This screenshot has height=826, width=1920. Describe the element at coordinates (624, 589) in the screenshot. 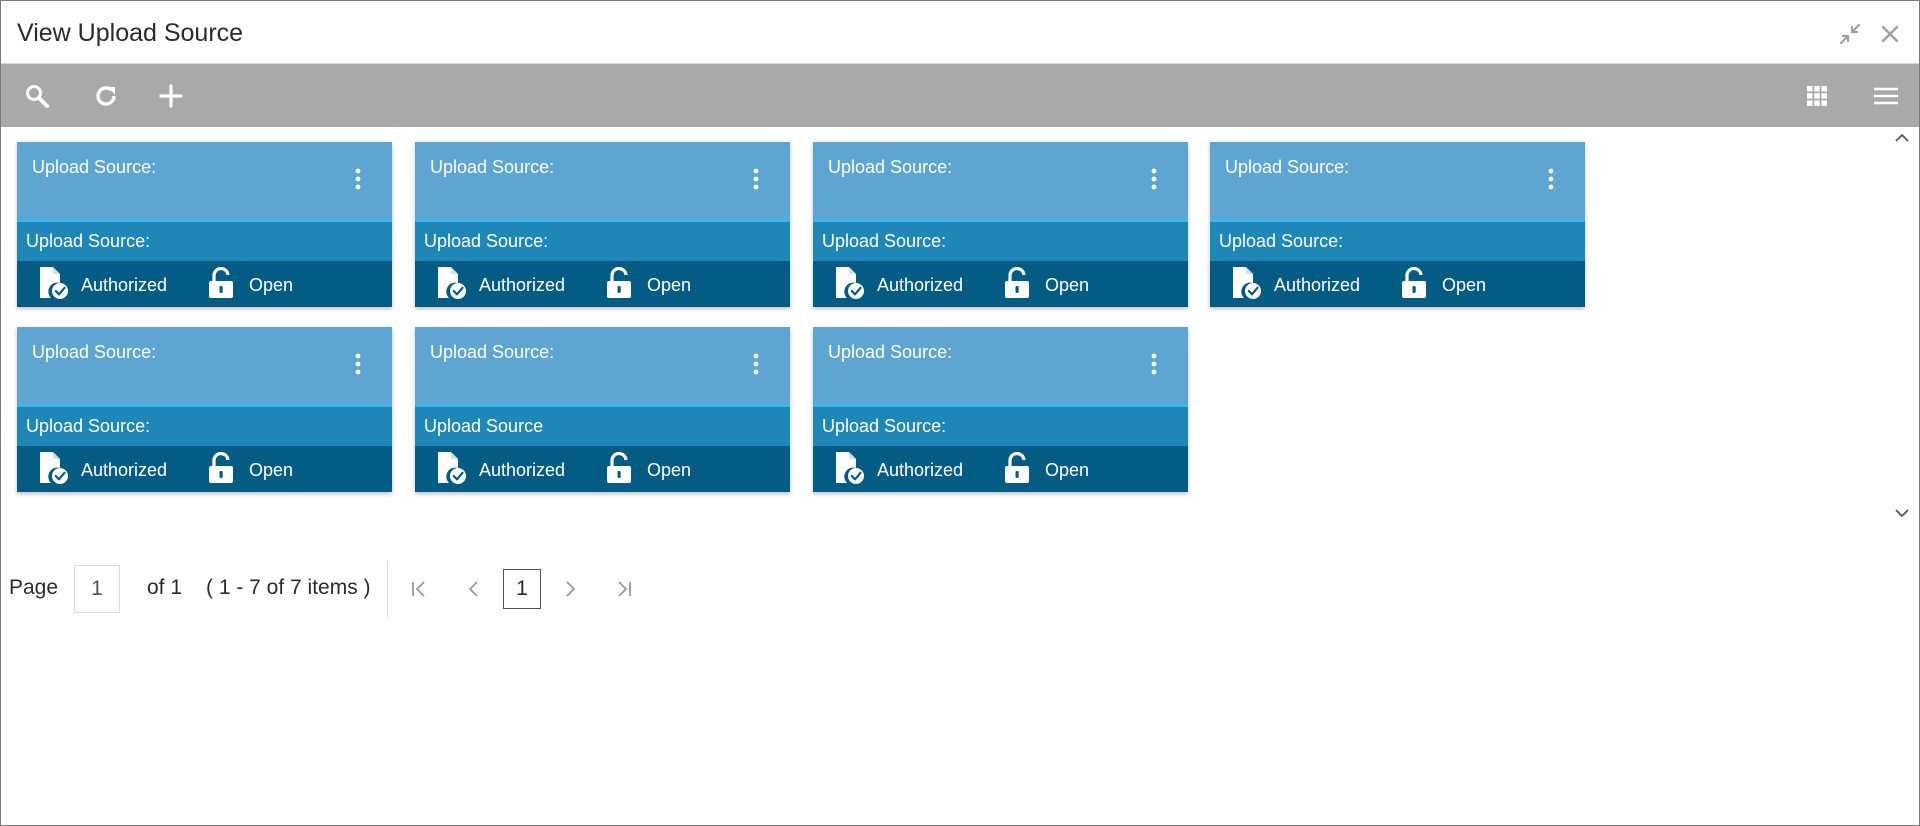

I see `last-page-icon` at that location.